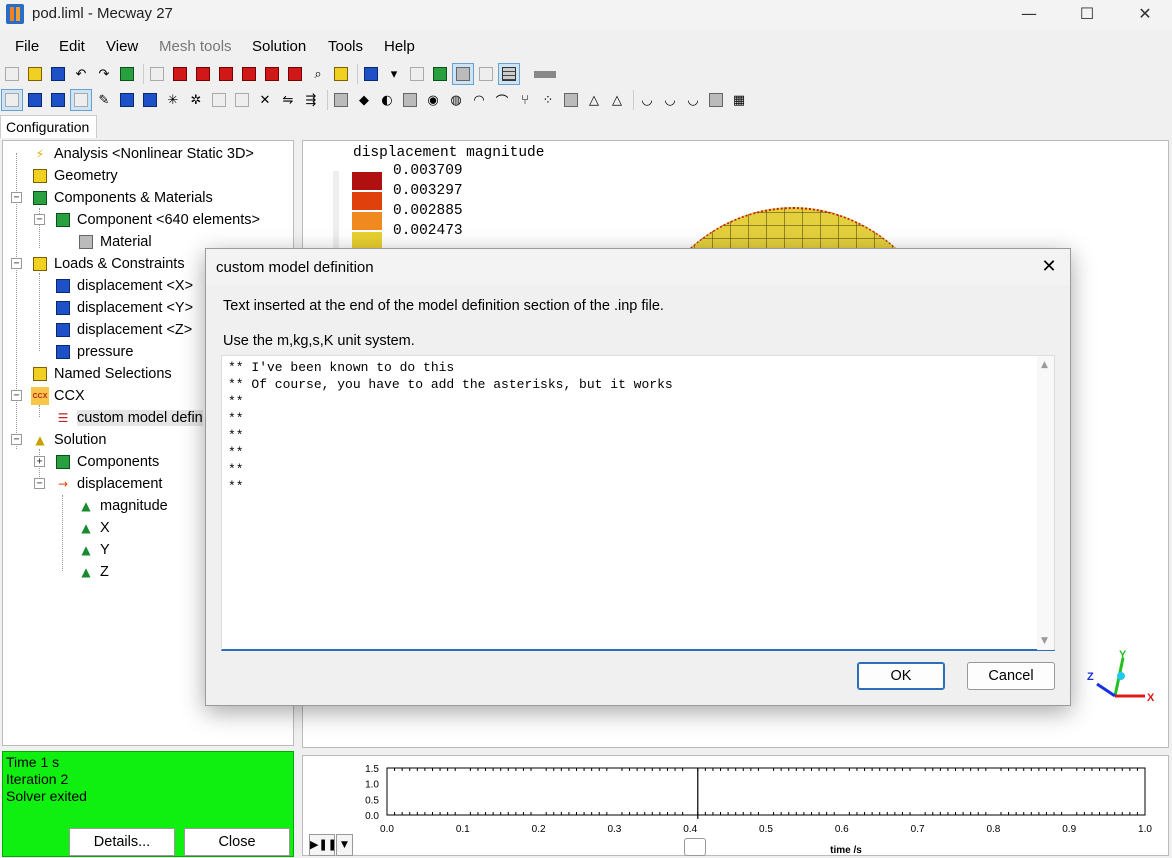  What do you see at coordinates (157, 74) in the screenshot?
I see `wireframe-view-icon` at bounding box center [157, 74].